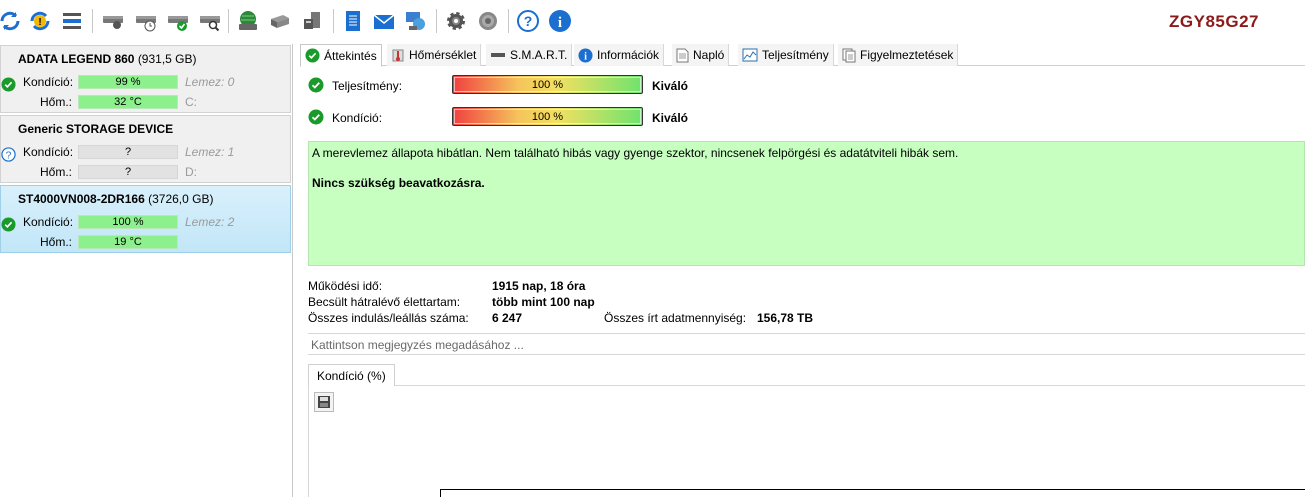 This screenshot has height=497, width=1305. Describe the element at coordinates (178, 21) in the screenshot. I see `drive-check-icon` at that location.